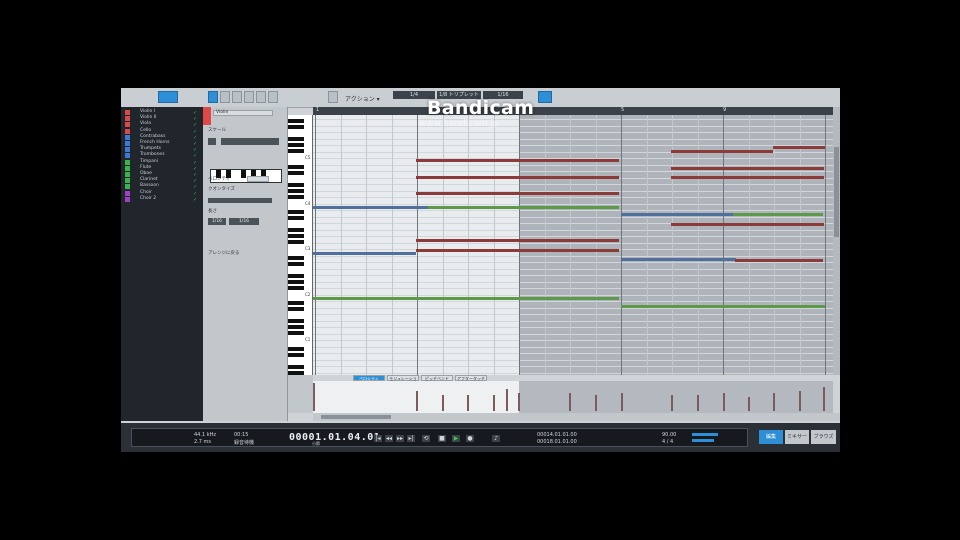 This screenshot has width=960, height=540. Describe the element at coordinates (545, 97) in the screenshot. I see `snap-button` at that location.